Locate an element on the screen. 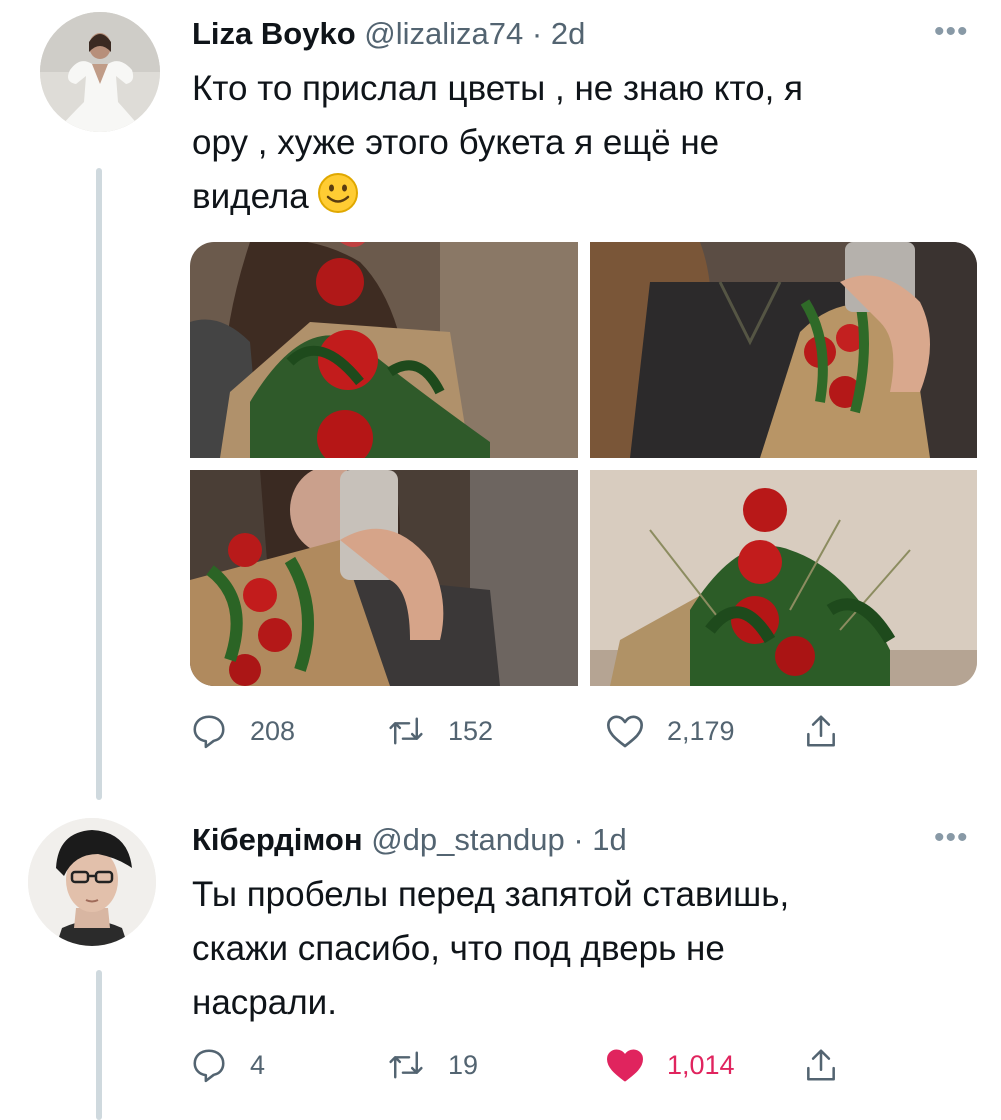  tweet-text-line: Ты пробелы перед запятой ставишь, is located at coordinates (491, 894).